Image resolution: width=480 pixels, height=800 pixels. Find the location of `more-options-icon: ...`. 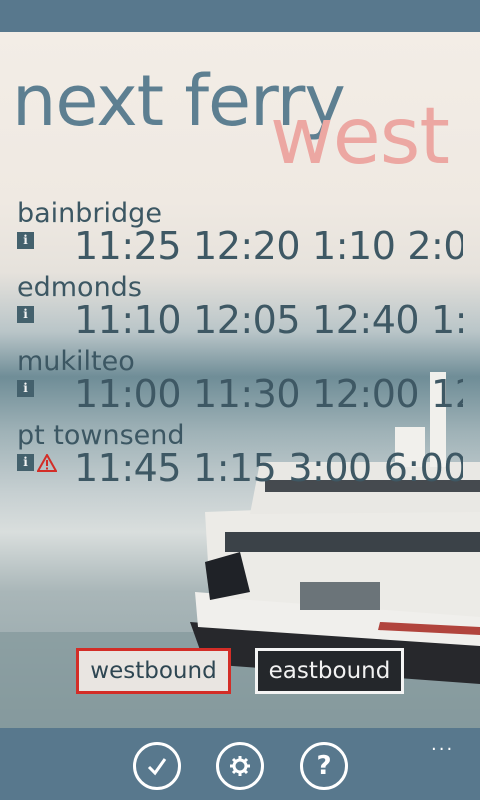

more-options-icon: ... is located at coordinates (442, 745).